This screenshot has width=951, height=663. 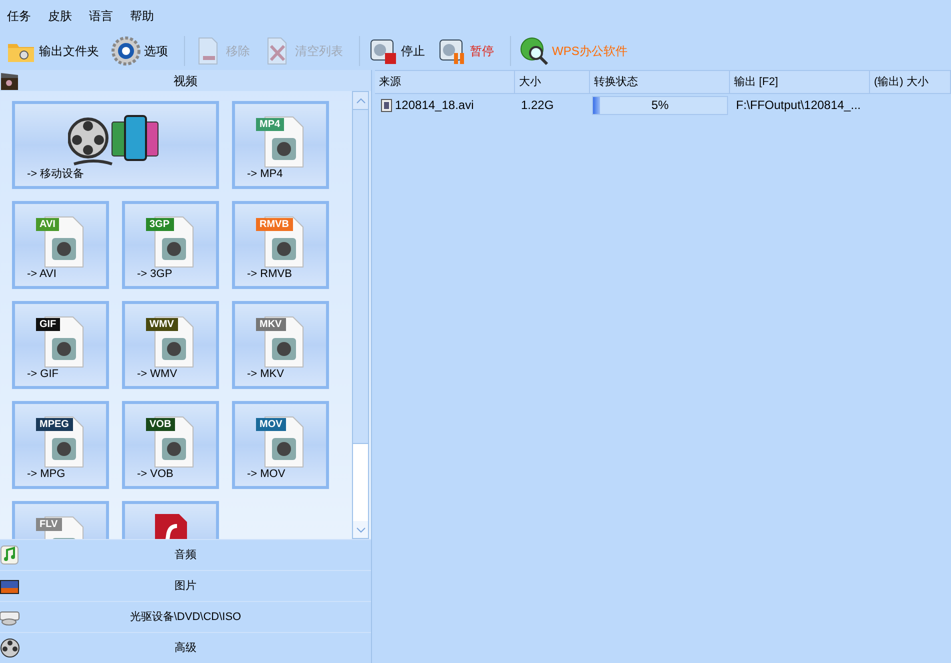 I want to click on film-reel-icon, so click(x=10, y=648).